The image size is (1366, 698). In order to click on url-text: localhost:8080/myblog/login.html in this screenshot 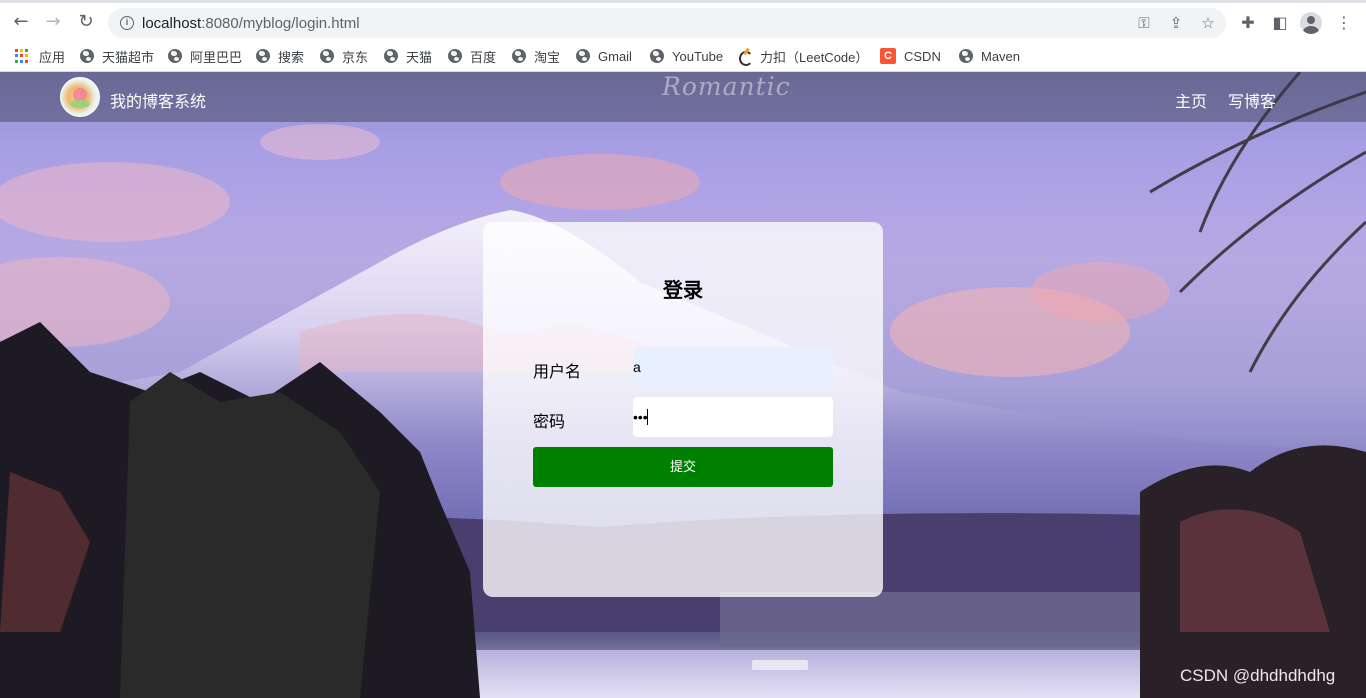, I will do `click(251, 23)`.